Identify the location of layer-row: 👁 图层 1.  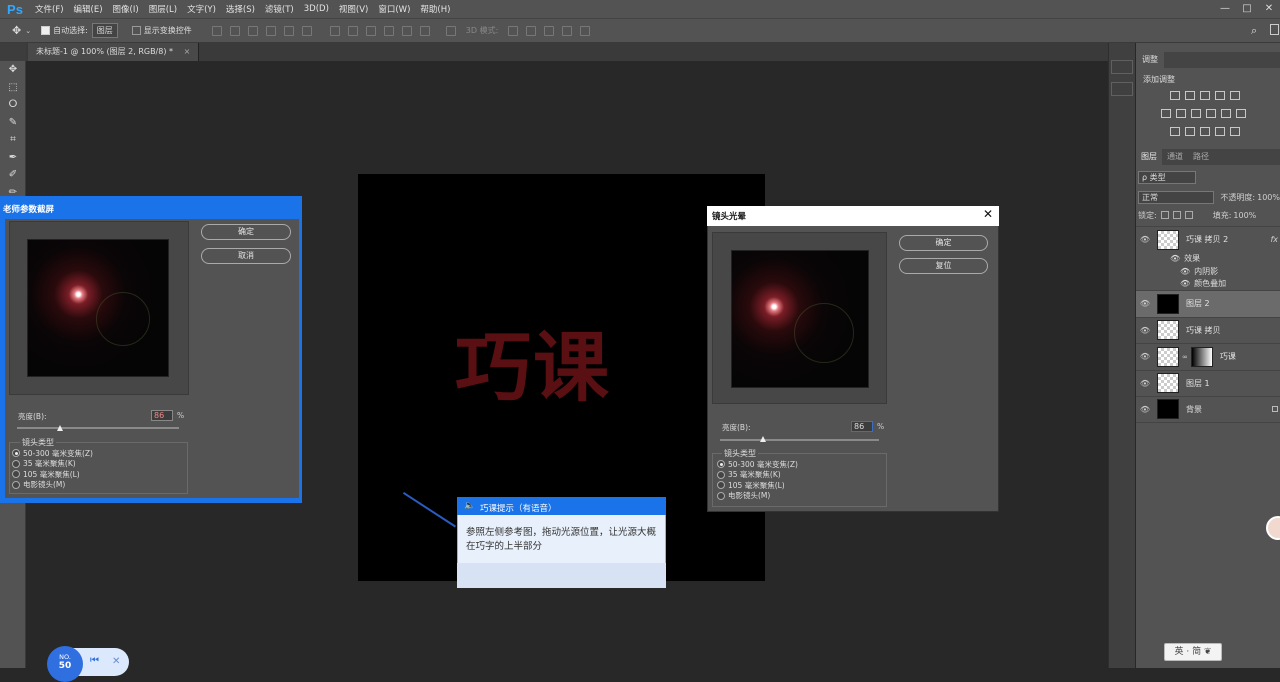
(1208, 383).